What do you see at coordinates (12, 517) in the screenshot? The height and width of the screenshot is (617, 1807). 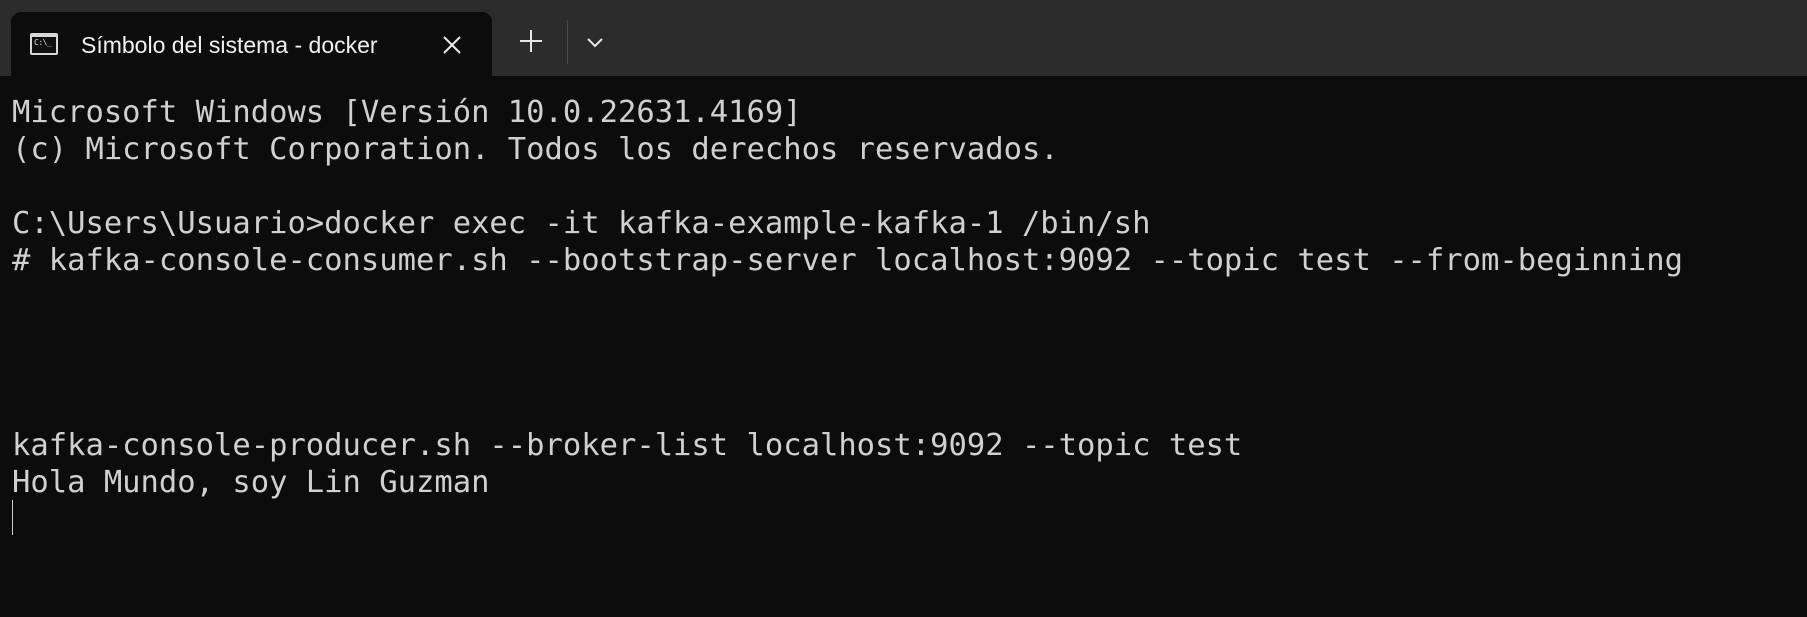 I see `text-cursor` at bounding box center [12, 517].